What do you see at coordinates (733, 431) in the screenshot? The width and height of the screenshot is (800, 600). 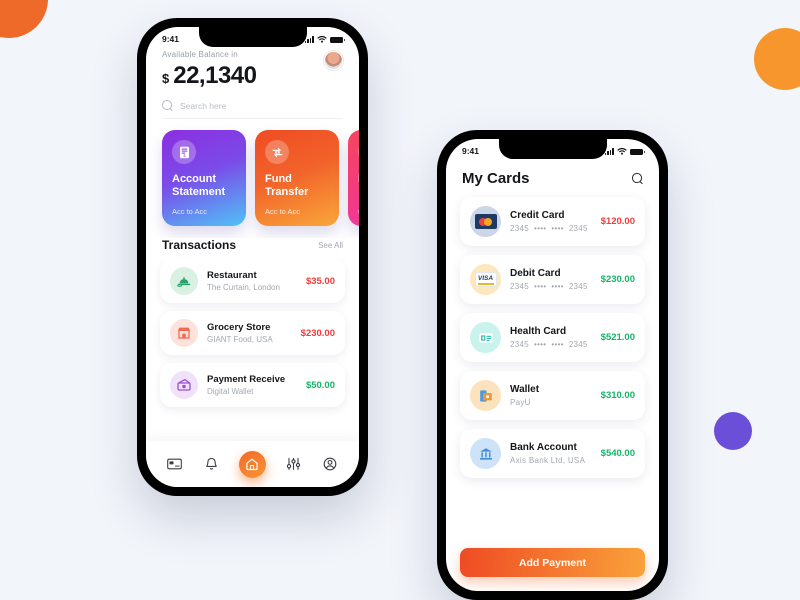 I see `decorative-circle-purple-bottom-right` at bounding box center [733, 431].